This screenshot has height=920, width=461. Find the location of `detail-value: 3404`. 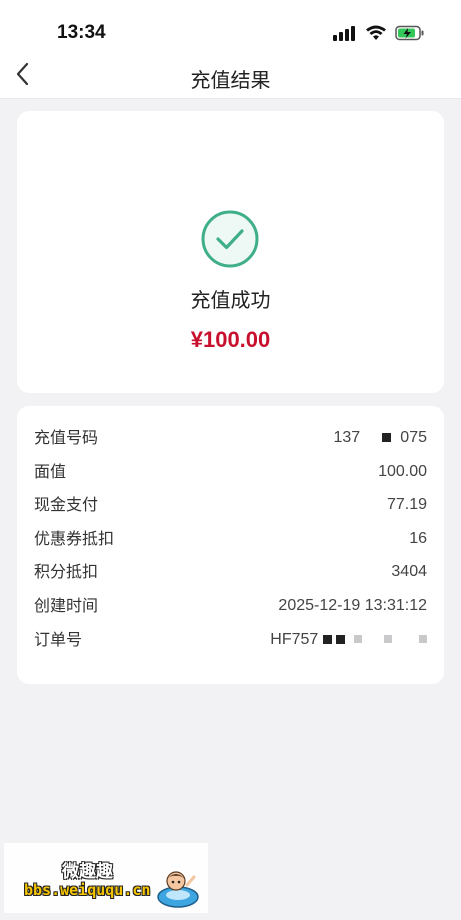

detail-value: 3404 is located at coordinates (409, 572).